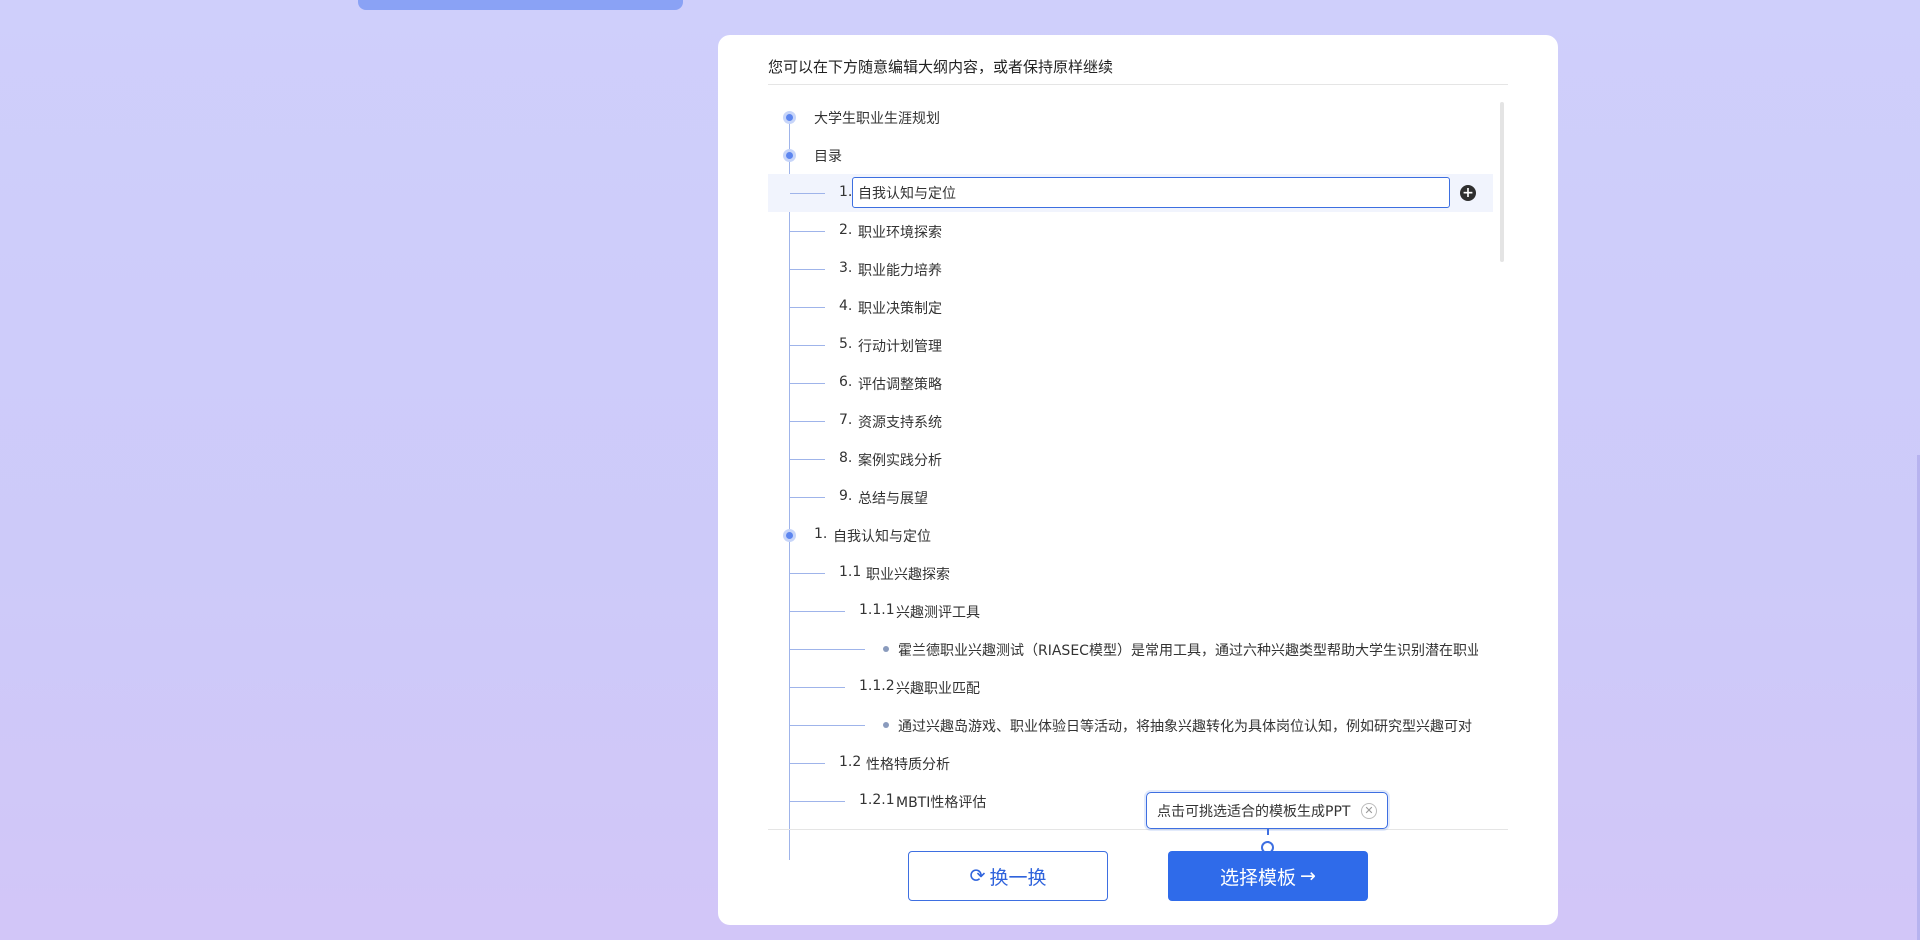 Image resolution: width=1920 pixels, height=940 pixels. Describe the element at coordinates (821, 534) in the screenshot. I see `section-number: 1.` at that location.